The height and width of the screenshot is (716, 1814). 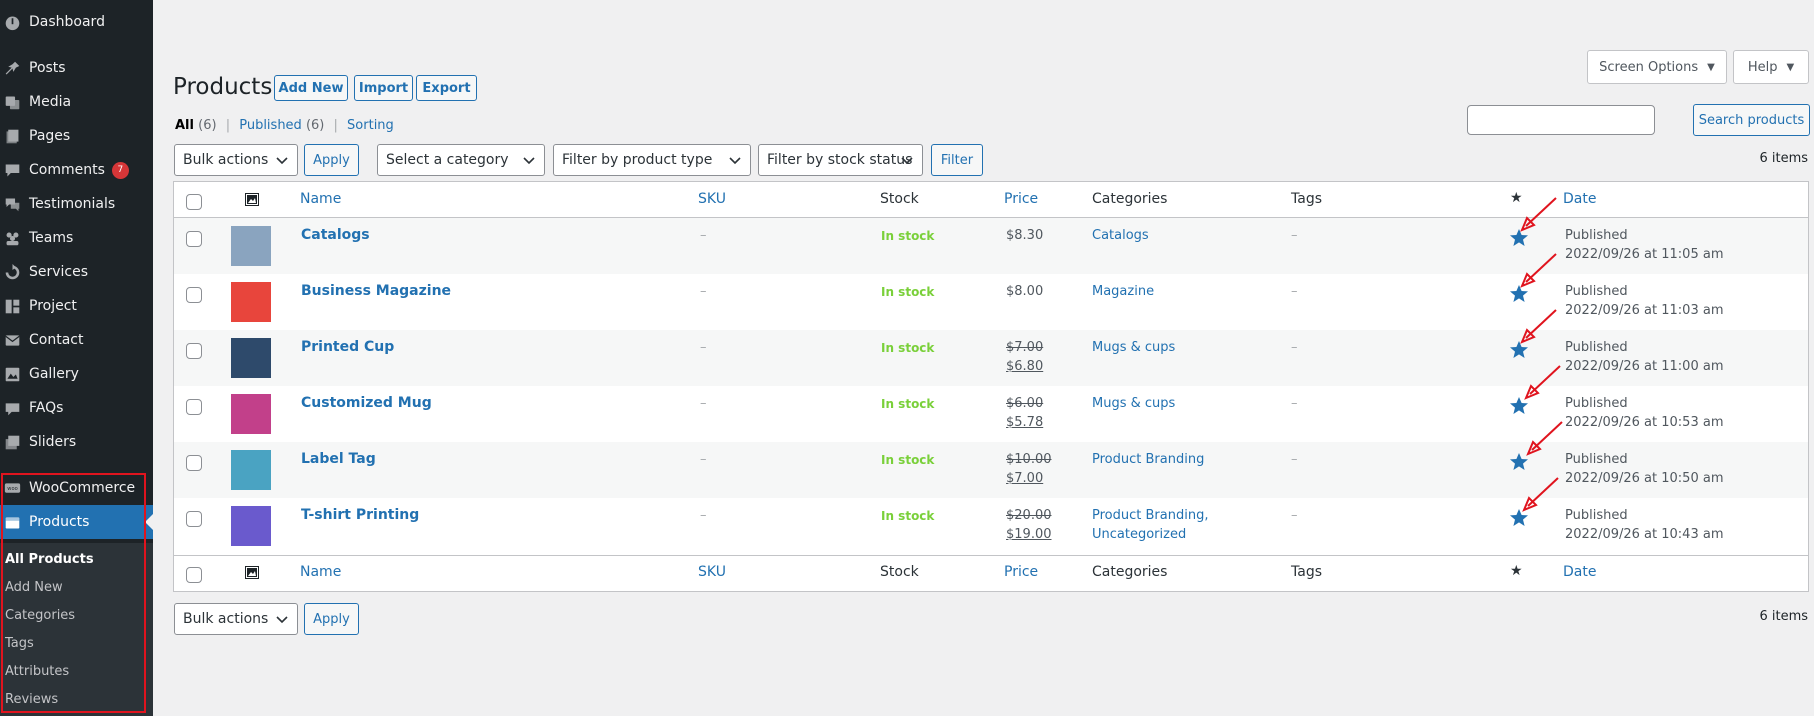 What do you see at coordinates (1516, 571) in the screenshot?
I see `featured-star-icon: ★` at bounding box center [1516, 571].